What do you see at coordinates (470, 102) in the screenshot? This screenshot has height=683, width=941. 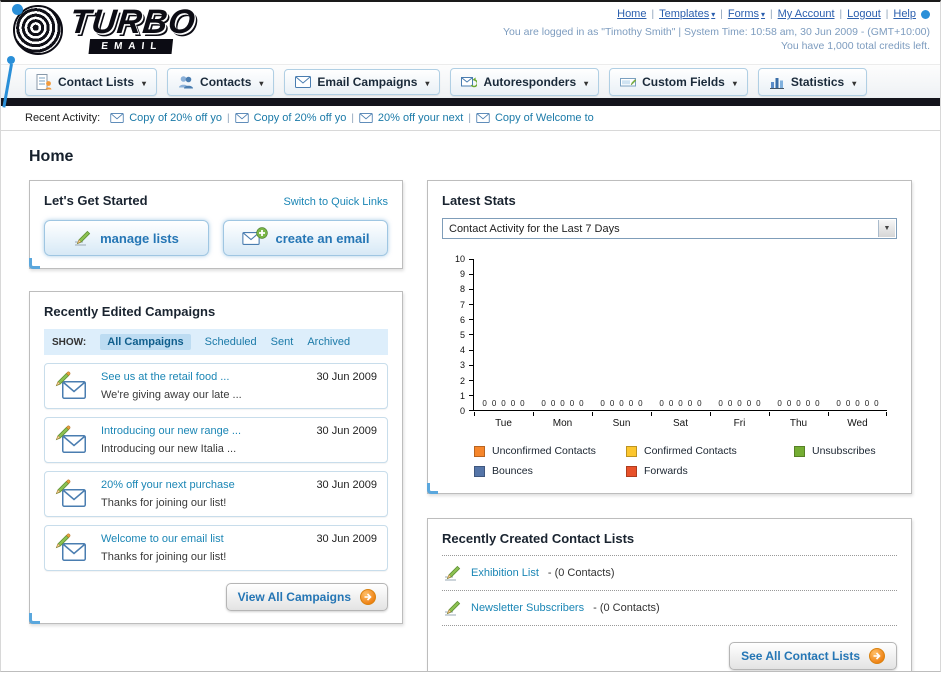 I see `nav-divider-bar` at bounding box center [470, 102].